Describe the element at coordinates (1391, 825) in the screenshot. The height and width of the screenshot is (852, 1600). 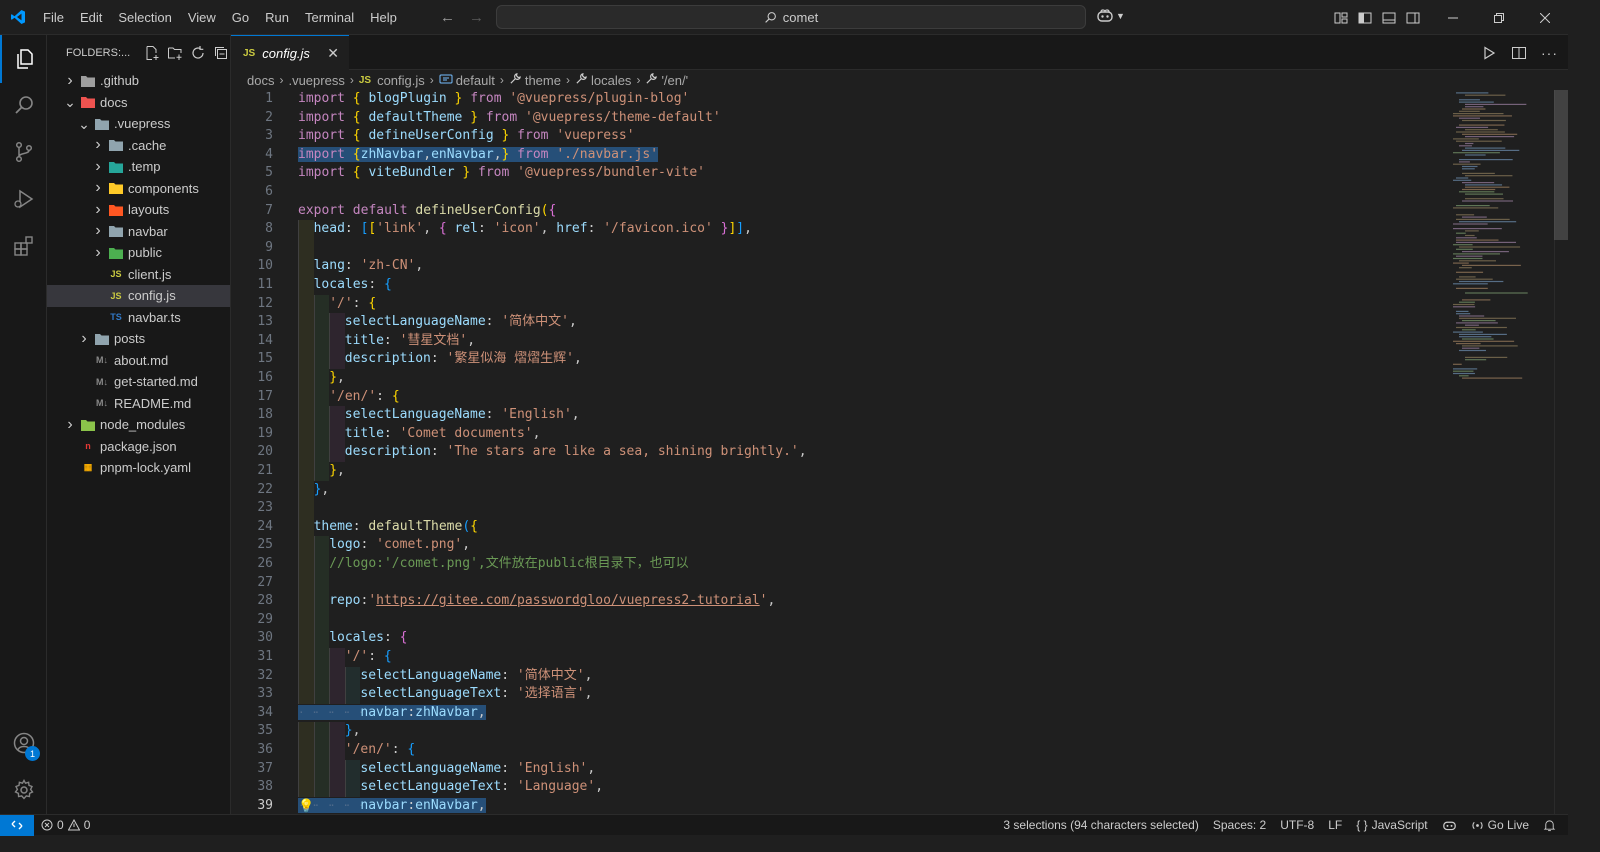
I see `language-mode-status: { } JavaScript` at that location.